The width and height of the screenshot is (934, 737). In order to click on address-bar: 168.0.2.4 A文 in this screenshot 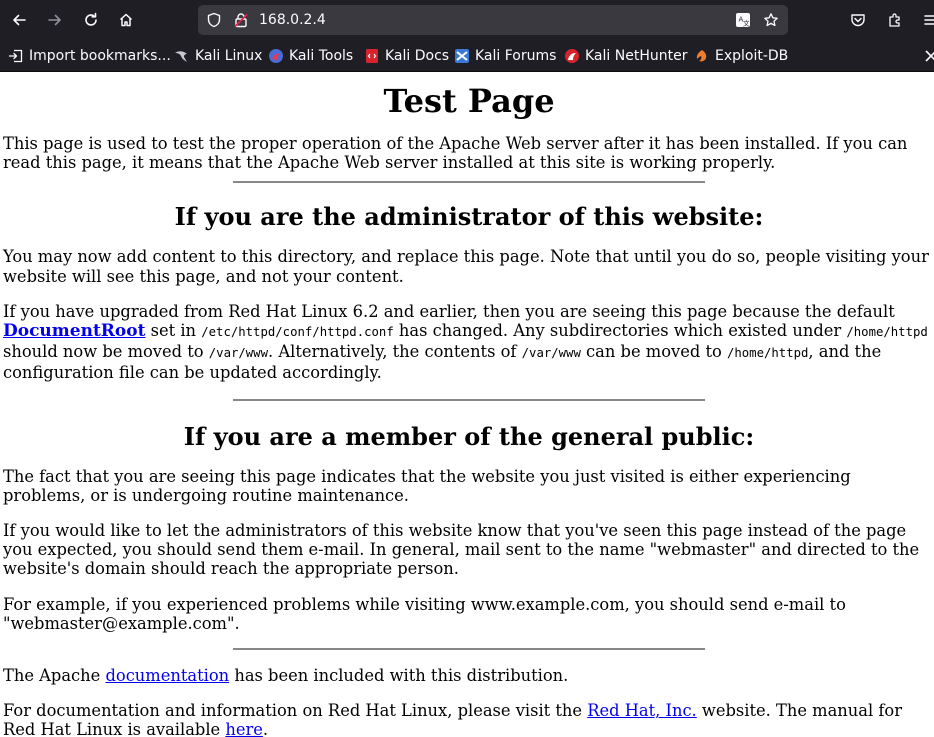, I will do `click(493, 20)`.